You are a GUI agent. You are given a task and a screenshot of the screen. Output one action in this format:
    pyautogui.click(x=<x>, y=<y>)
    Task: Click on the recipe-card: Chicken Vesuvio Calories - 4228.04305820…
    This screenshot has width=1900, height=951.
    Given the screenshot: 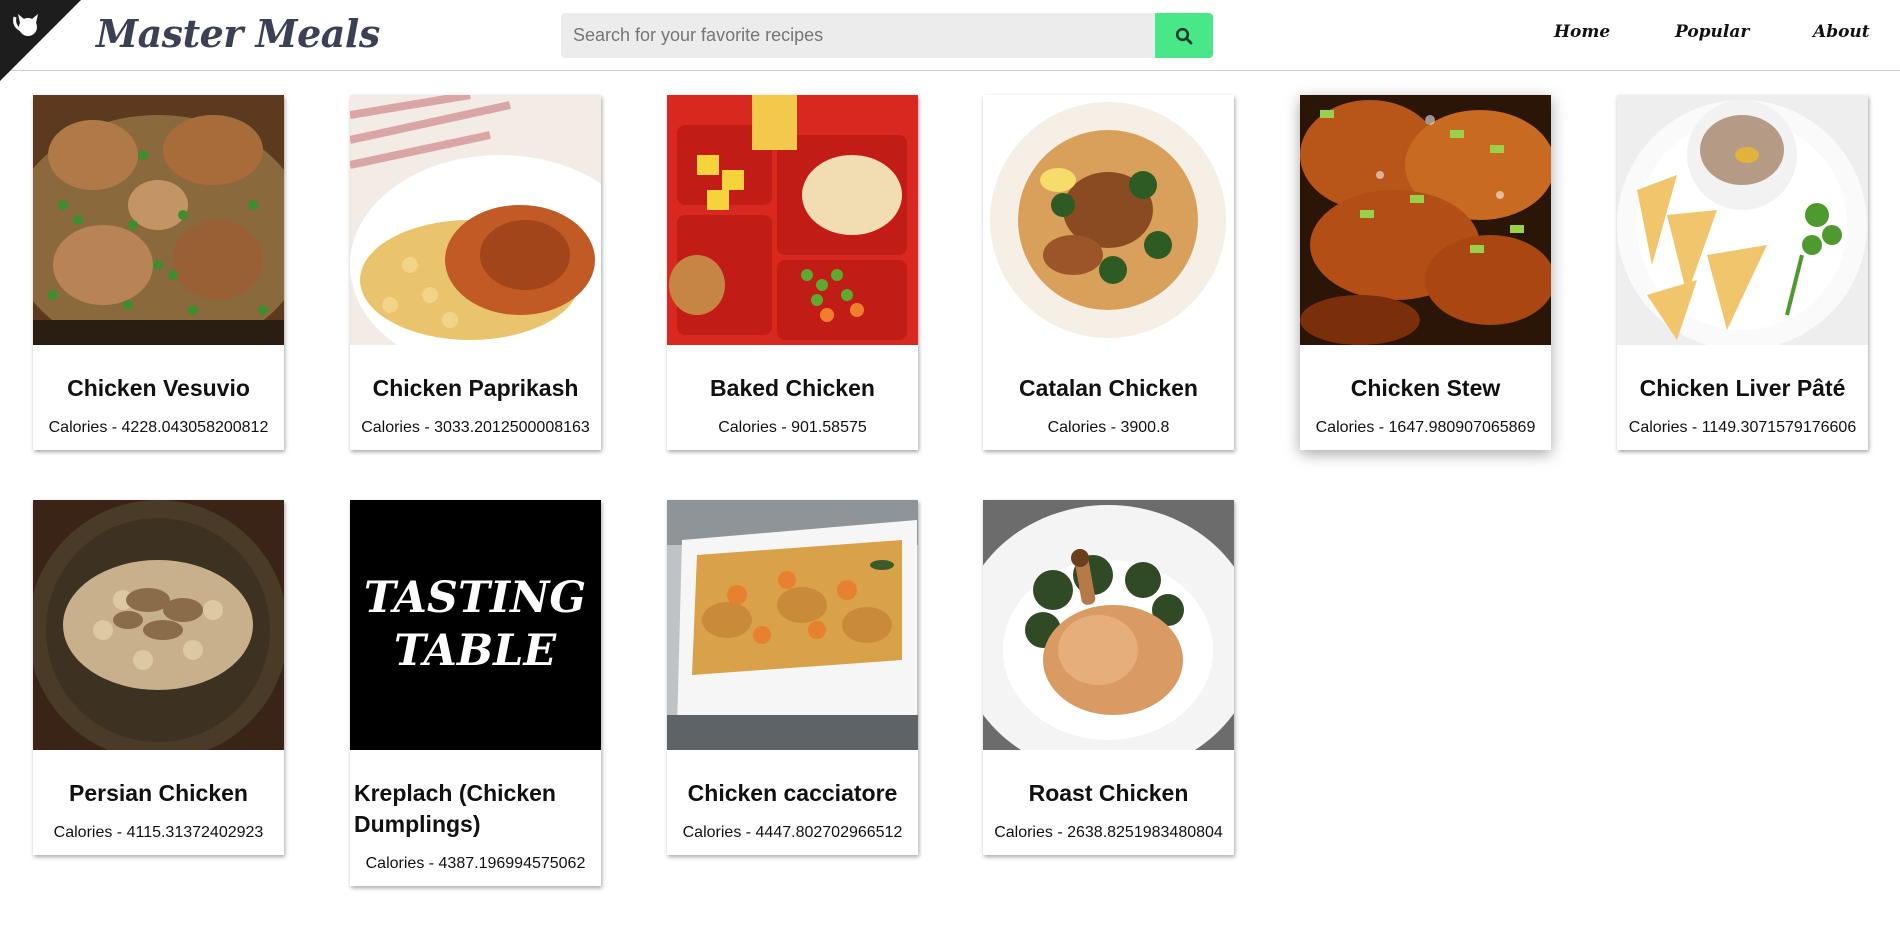 What is the action you would take?
    pyautogui.click(x=158, y=272)
    